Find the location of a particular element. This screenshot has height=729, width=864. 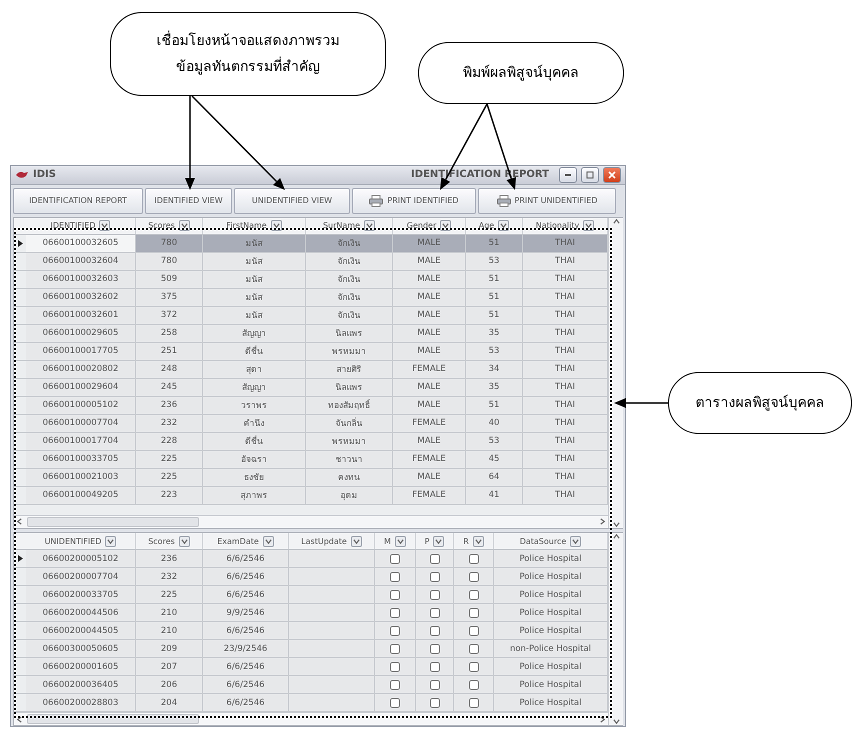

table-cell: พรหมมา is located at coordinates (349, 351).